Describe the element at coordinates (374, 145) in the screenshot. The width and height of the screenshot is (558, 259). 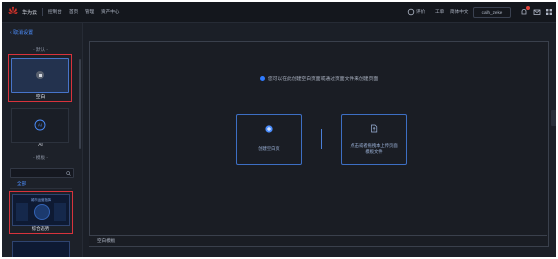
I see `upload-template-label-line1: 点击或者拖拽本上传页面` at that location.